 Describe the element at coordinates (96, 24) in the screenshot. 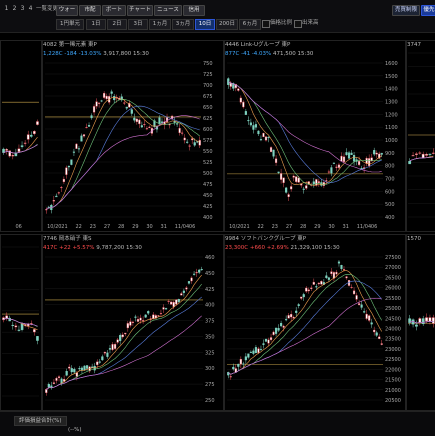

I see `tf-1d: 1日` at that location.